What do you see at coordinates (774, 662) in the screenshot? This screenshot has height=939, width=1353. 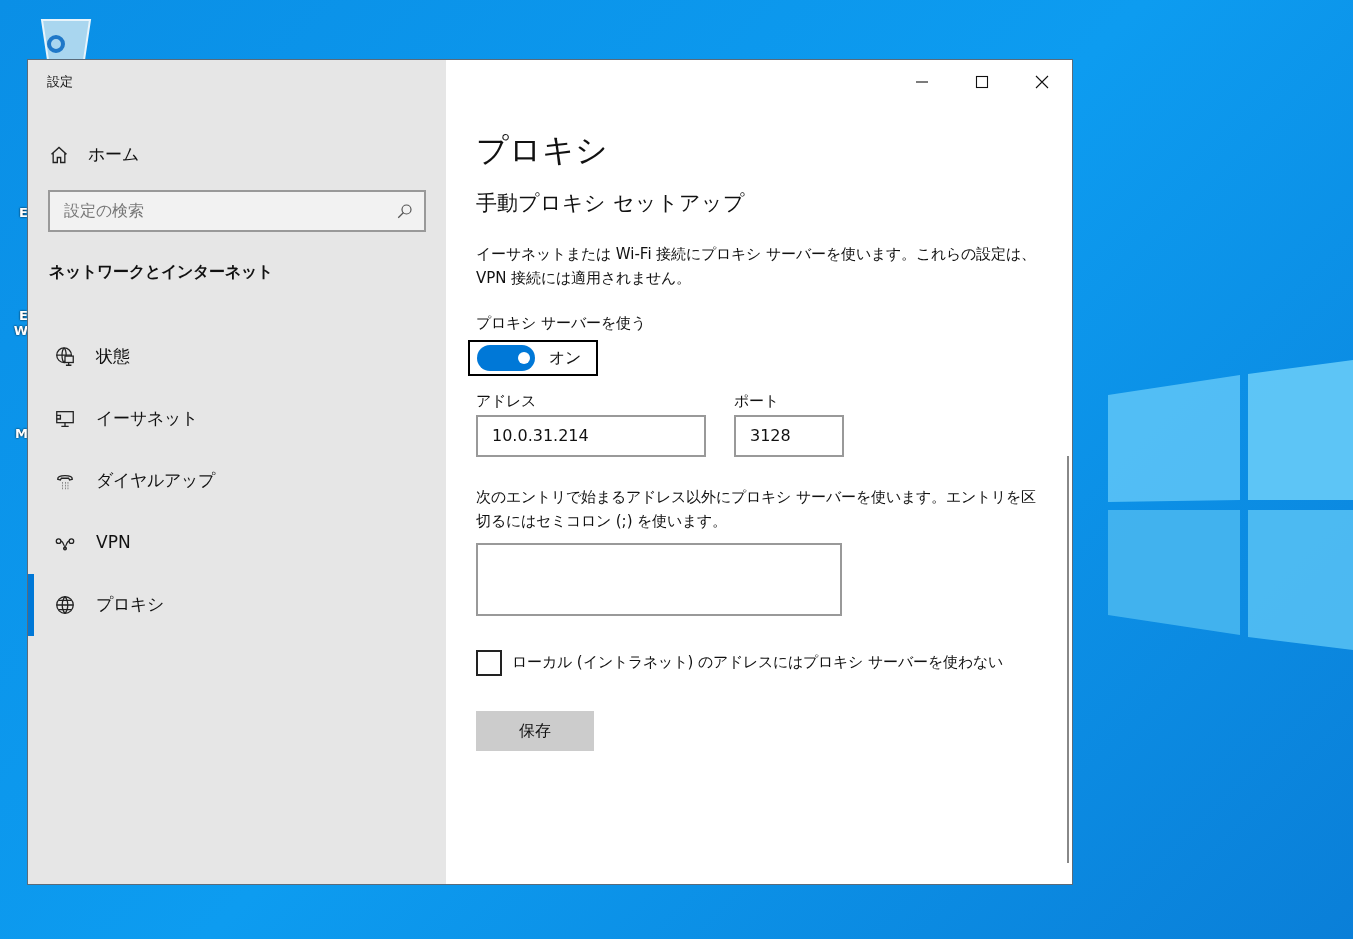 I see `bypass-local-option: ローカル (イントラネット) のアドレスにはプロキシ サーバーを使わない` at bounding box center [774, 662].